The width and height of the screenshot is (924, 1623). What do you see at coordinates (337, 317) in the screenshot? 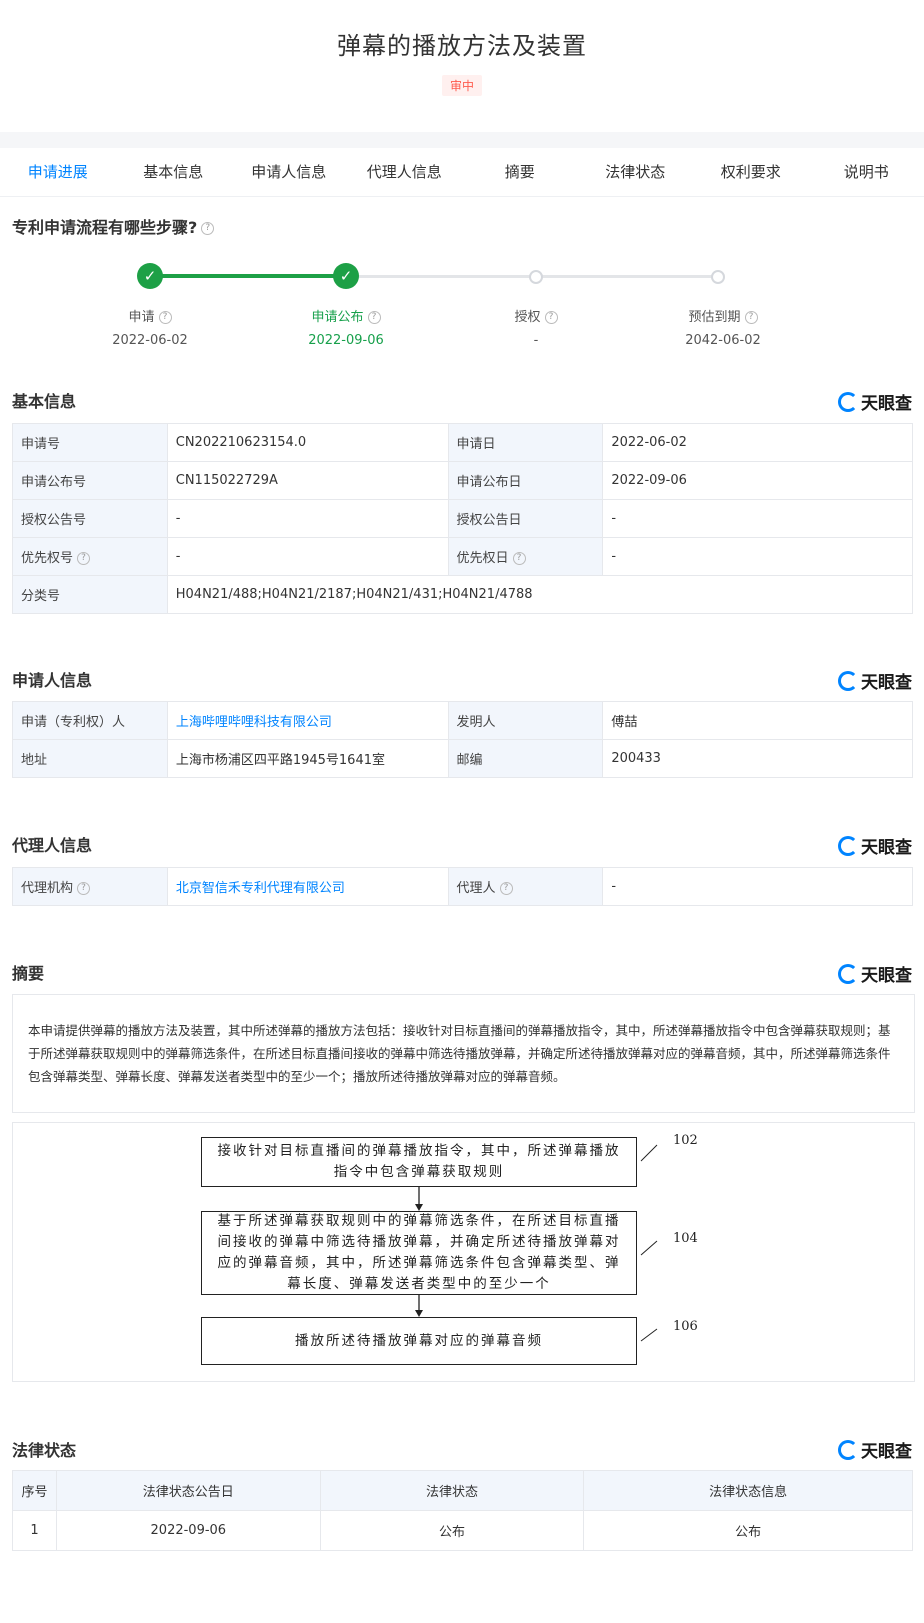
I see `step-label: 申请公布` at bounding box center [337, 317].